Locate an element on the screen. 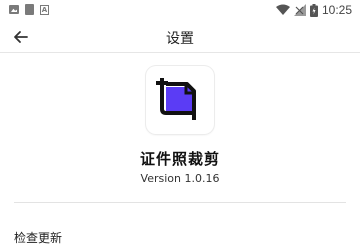  a-badge-icon: A is located at coordinates (44, 10).